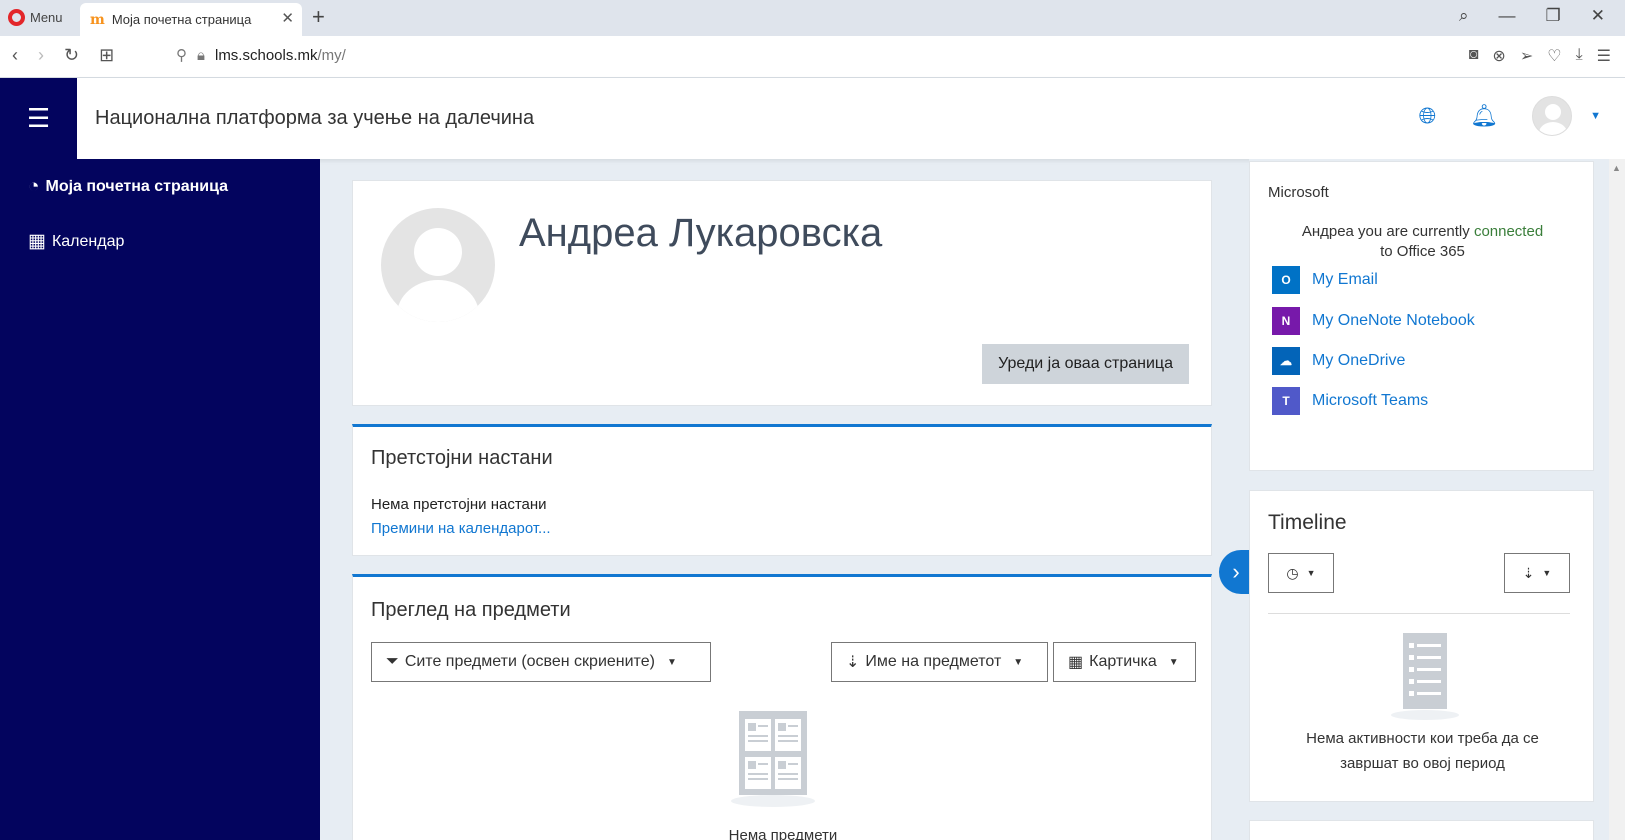  I want to click on next-block, so click(1421, 830).